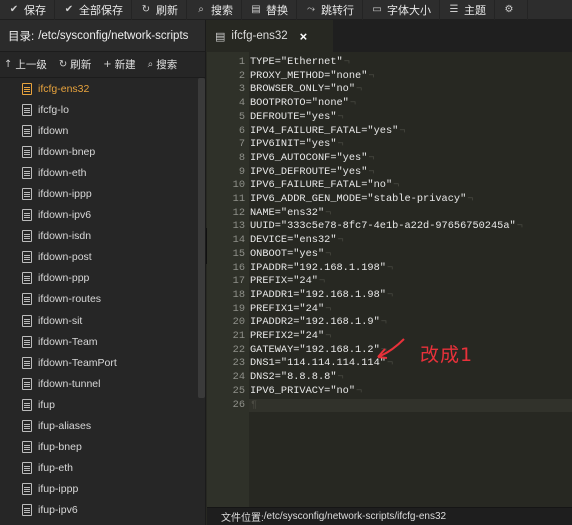 The image size is (572, 525). Describe the element at coordinates (99, 426) in the screenshot. I see `file-list-item: ifup-aliases` at that location.